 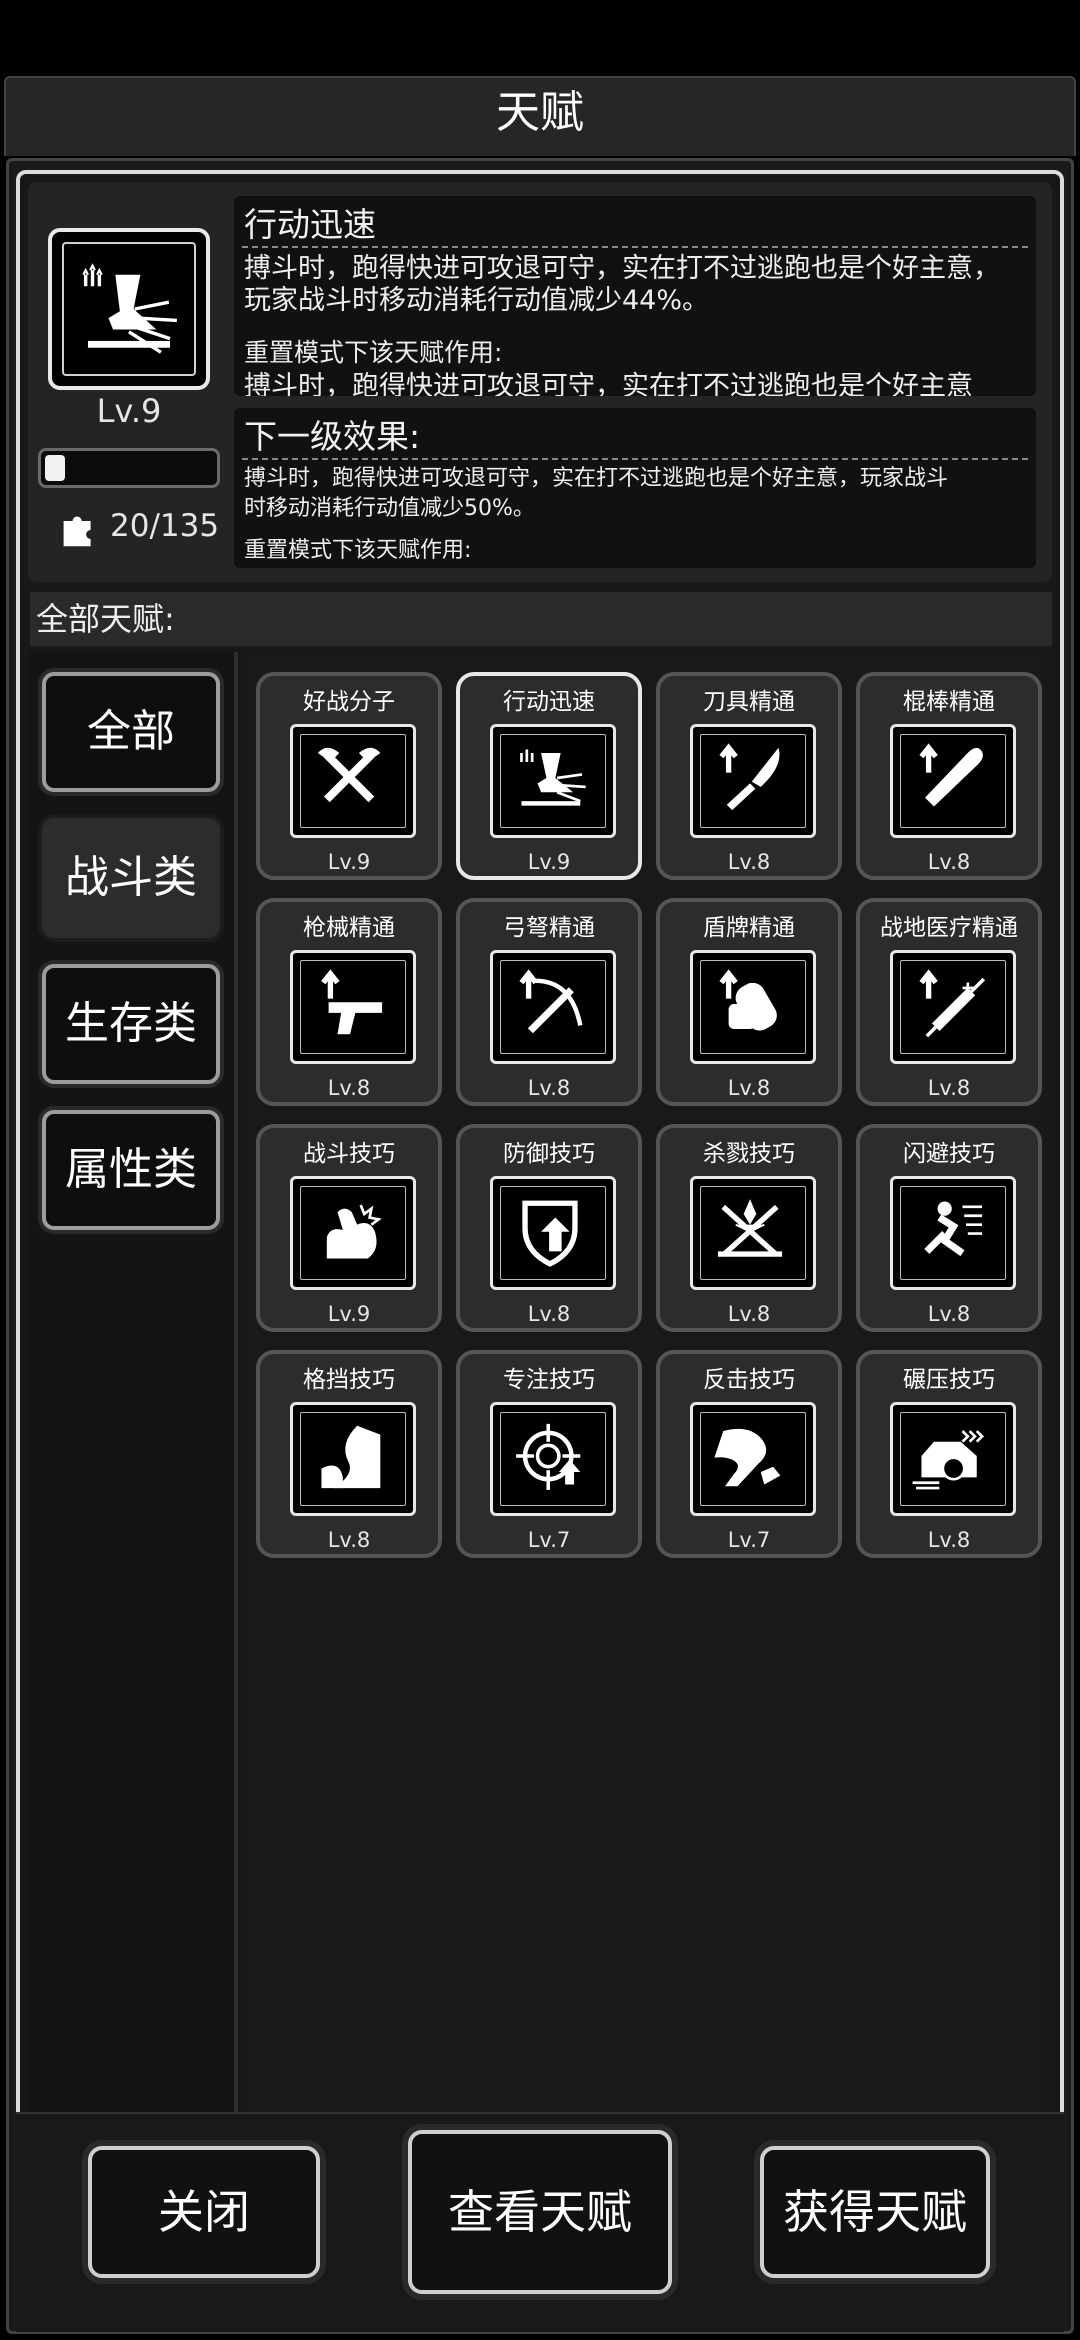 What do you see at coordinates (753, 1233) in the screenshot?
I see `crossed-swords-icon` at bounding box center [753, 1233].